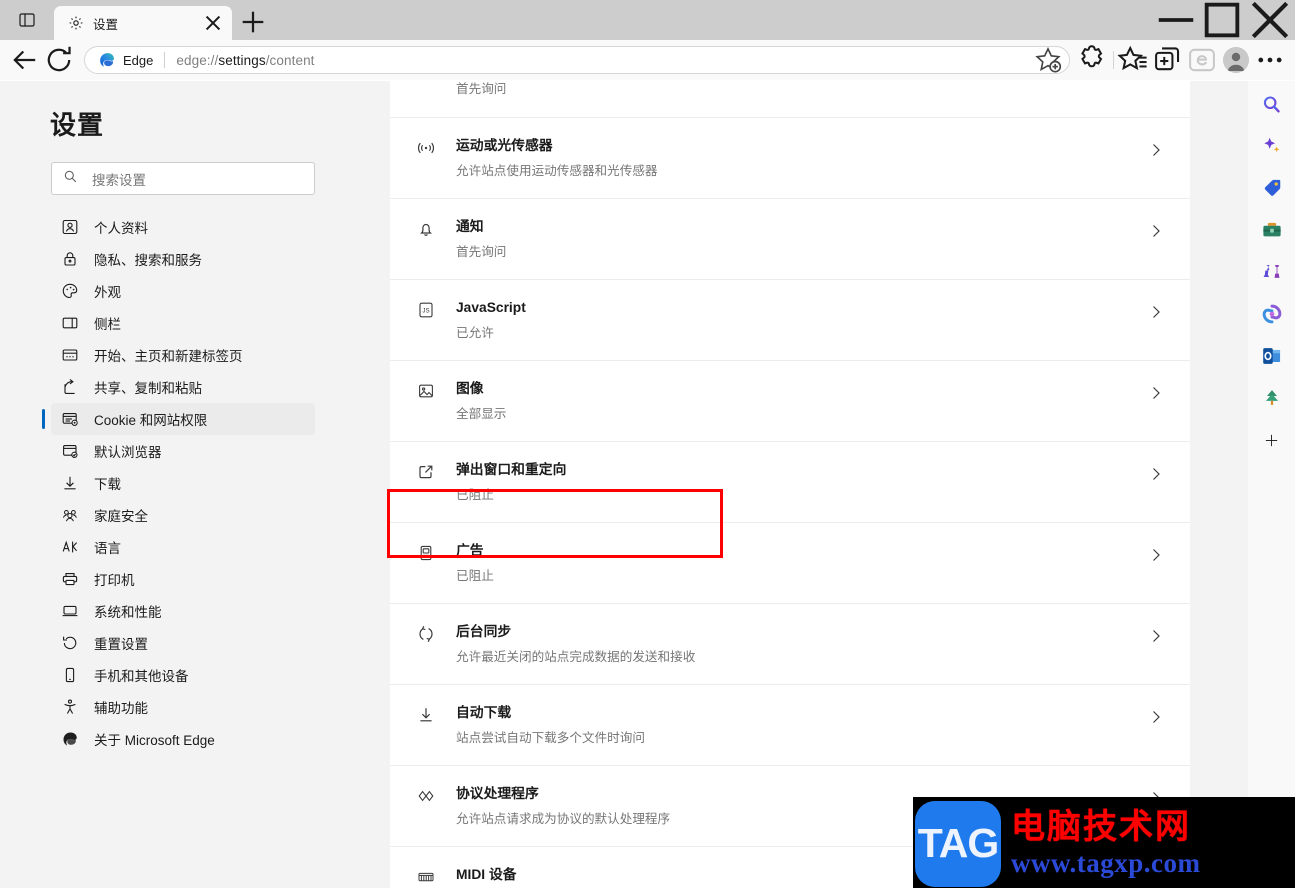 This screenshot has height=888, width=1295. What do you see at coordinates (183, 643) in the screenshot?
I see `sidebar-item-reset-settings: 重置设置` at bounding box center [183, 643].